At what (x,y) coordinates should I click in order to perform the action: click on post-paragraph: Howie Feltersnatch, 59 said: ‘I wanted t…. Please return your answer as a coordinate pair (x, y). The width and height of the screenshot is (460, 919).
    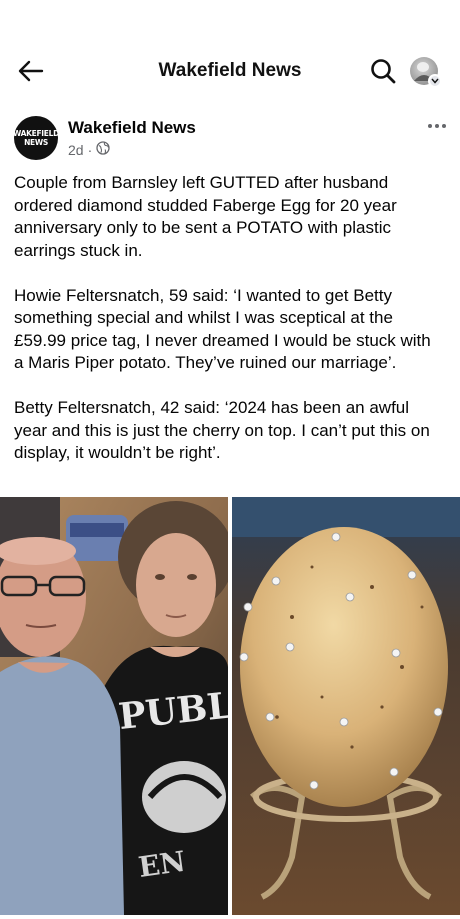
    Looking at the image, I should click on (222, 329).